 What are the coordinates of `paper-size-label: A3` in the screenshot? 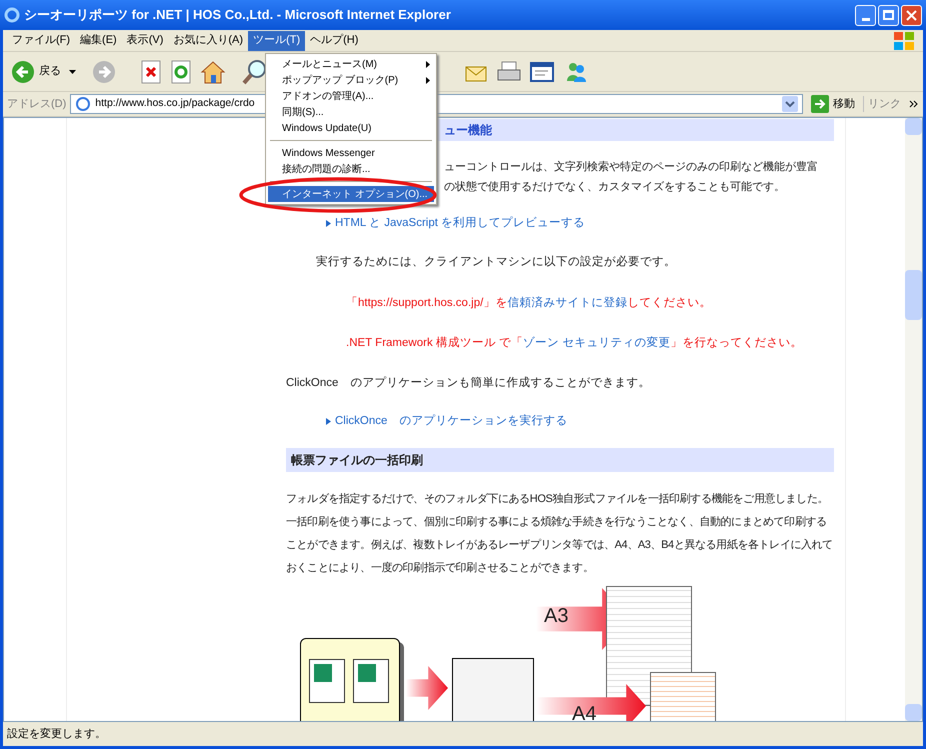 It's located at (556, 616).